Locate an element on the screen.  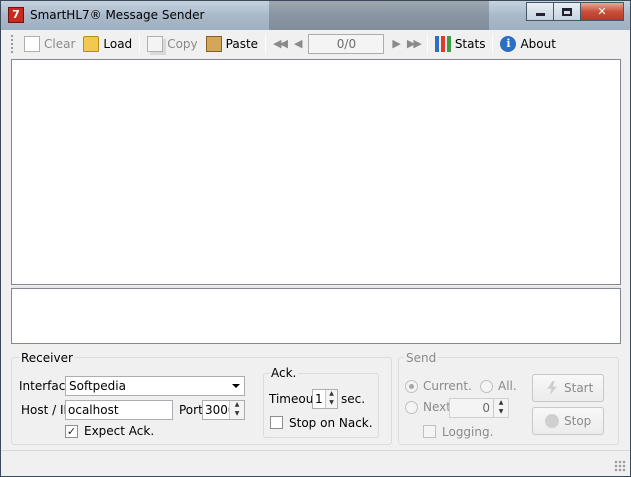
window-title: SmartHL7® Message Sender is located at coordinates (117, 15).